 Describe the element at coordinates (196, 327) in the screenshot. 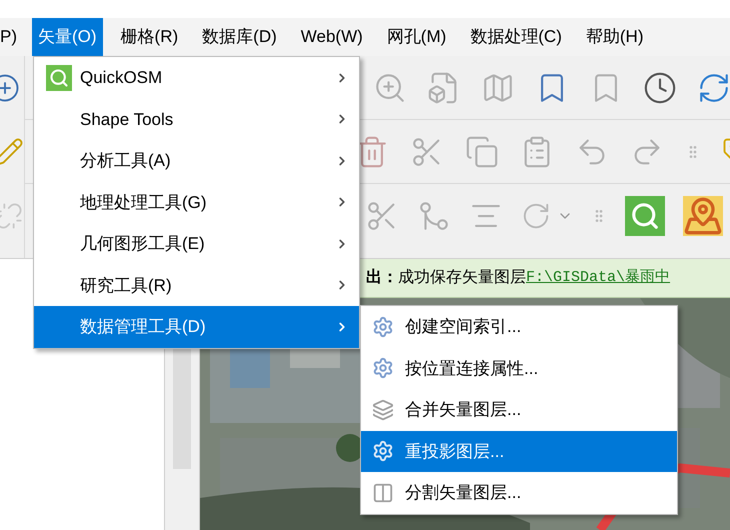

I see `menu-entry: 数据管理工具(D)` at that location.